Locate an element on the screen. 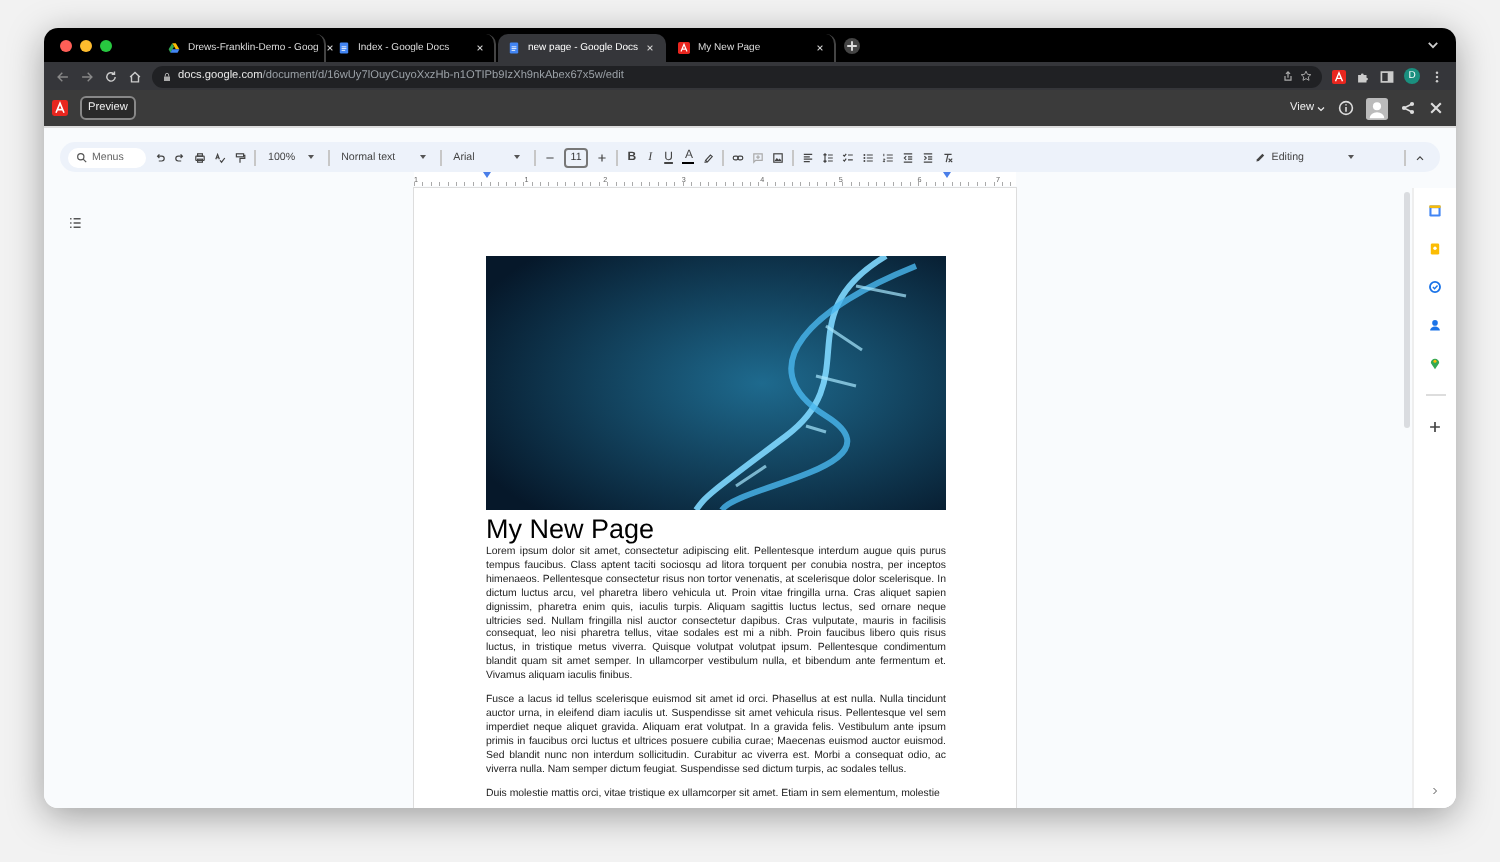  numbered-list-icon is located at coordinates (888, 157).